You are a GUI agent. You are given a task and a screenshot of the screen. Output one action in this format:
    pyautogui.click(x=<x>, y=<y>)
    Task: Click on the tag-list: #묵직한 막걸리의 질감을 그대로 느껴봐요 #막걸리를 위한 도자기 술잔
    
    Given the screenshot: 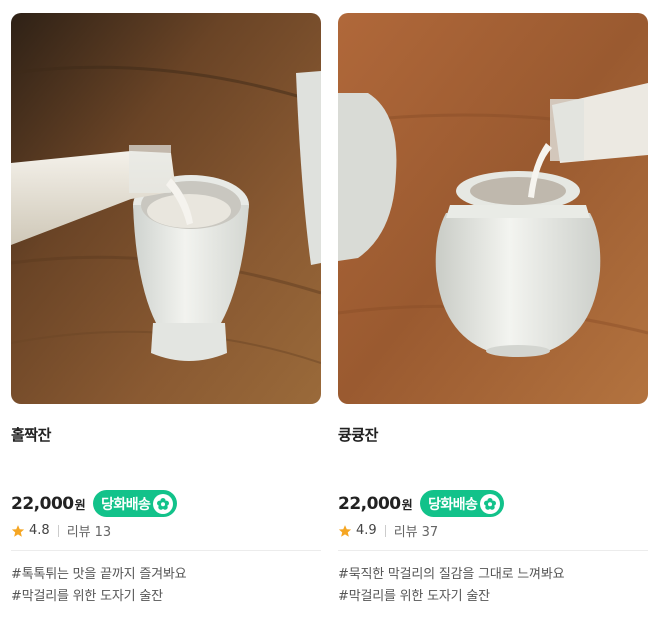 What is the action you would take?
    pyautogui.click(x=451, y=586)
    